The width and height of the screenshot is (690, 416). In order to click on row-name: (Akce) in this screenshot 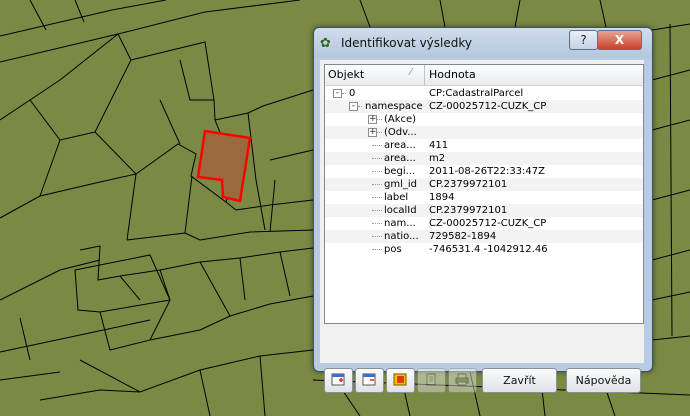, I will do `click(400, 119)`.